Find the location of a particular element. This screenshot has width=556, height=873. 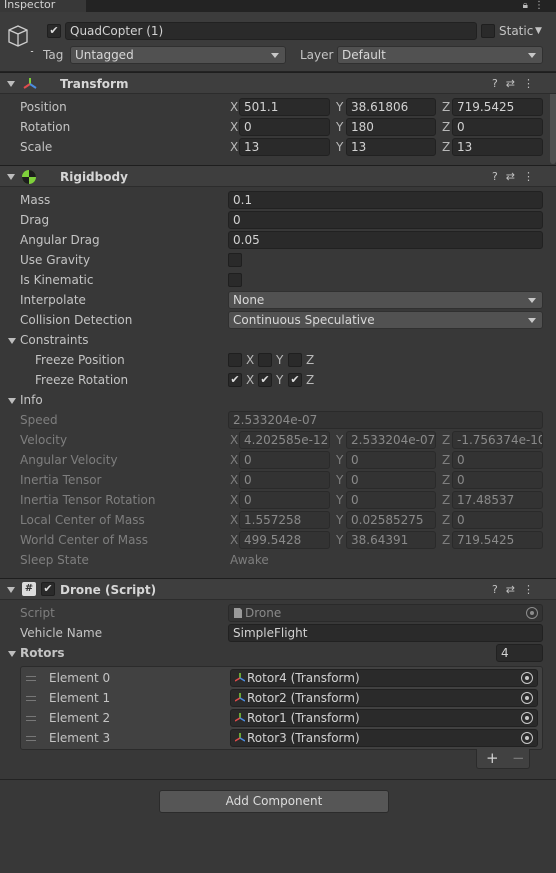

rotation-x-field: 0 is located at coordinates (284, 127).